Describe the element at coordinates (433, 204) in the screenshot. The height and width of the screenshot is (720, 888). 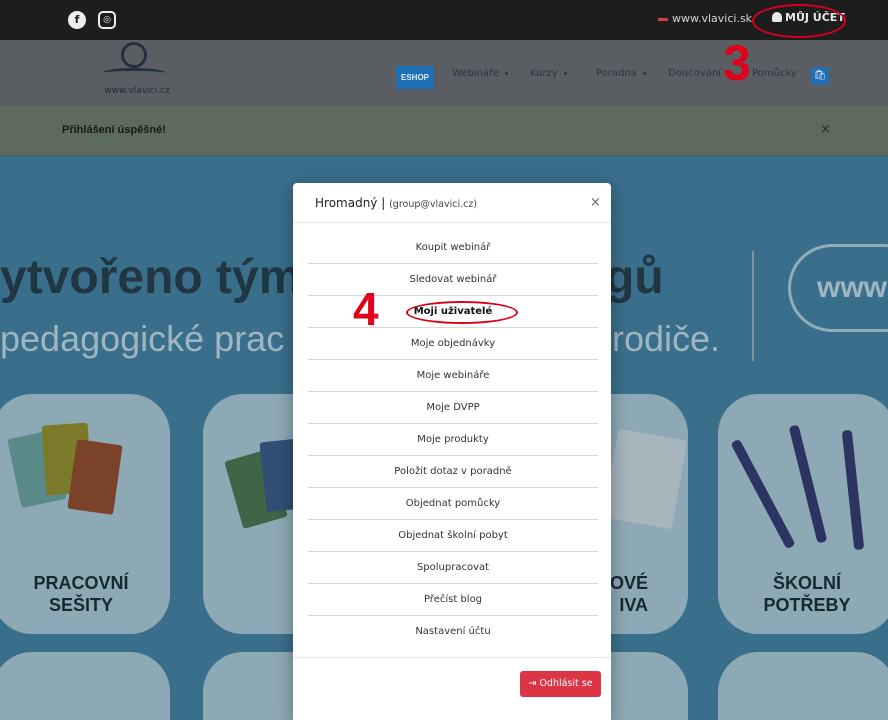
I see `modal-title-email: (group@vlavici.cz)` at that location.